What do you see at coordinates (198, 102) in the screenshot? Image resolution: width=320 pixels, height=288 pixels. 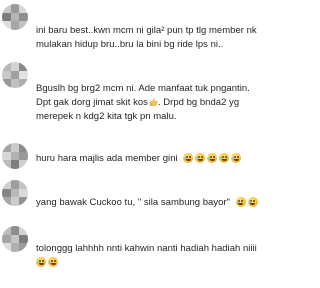 I see `comment-line-end: . Drpd bg bnda2 yg` at bounding box center [198, 102].